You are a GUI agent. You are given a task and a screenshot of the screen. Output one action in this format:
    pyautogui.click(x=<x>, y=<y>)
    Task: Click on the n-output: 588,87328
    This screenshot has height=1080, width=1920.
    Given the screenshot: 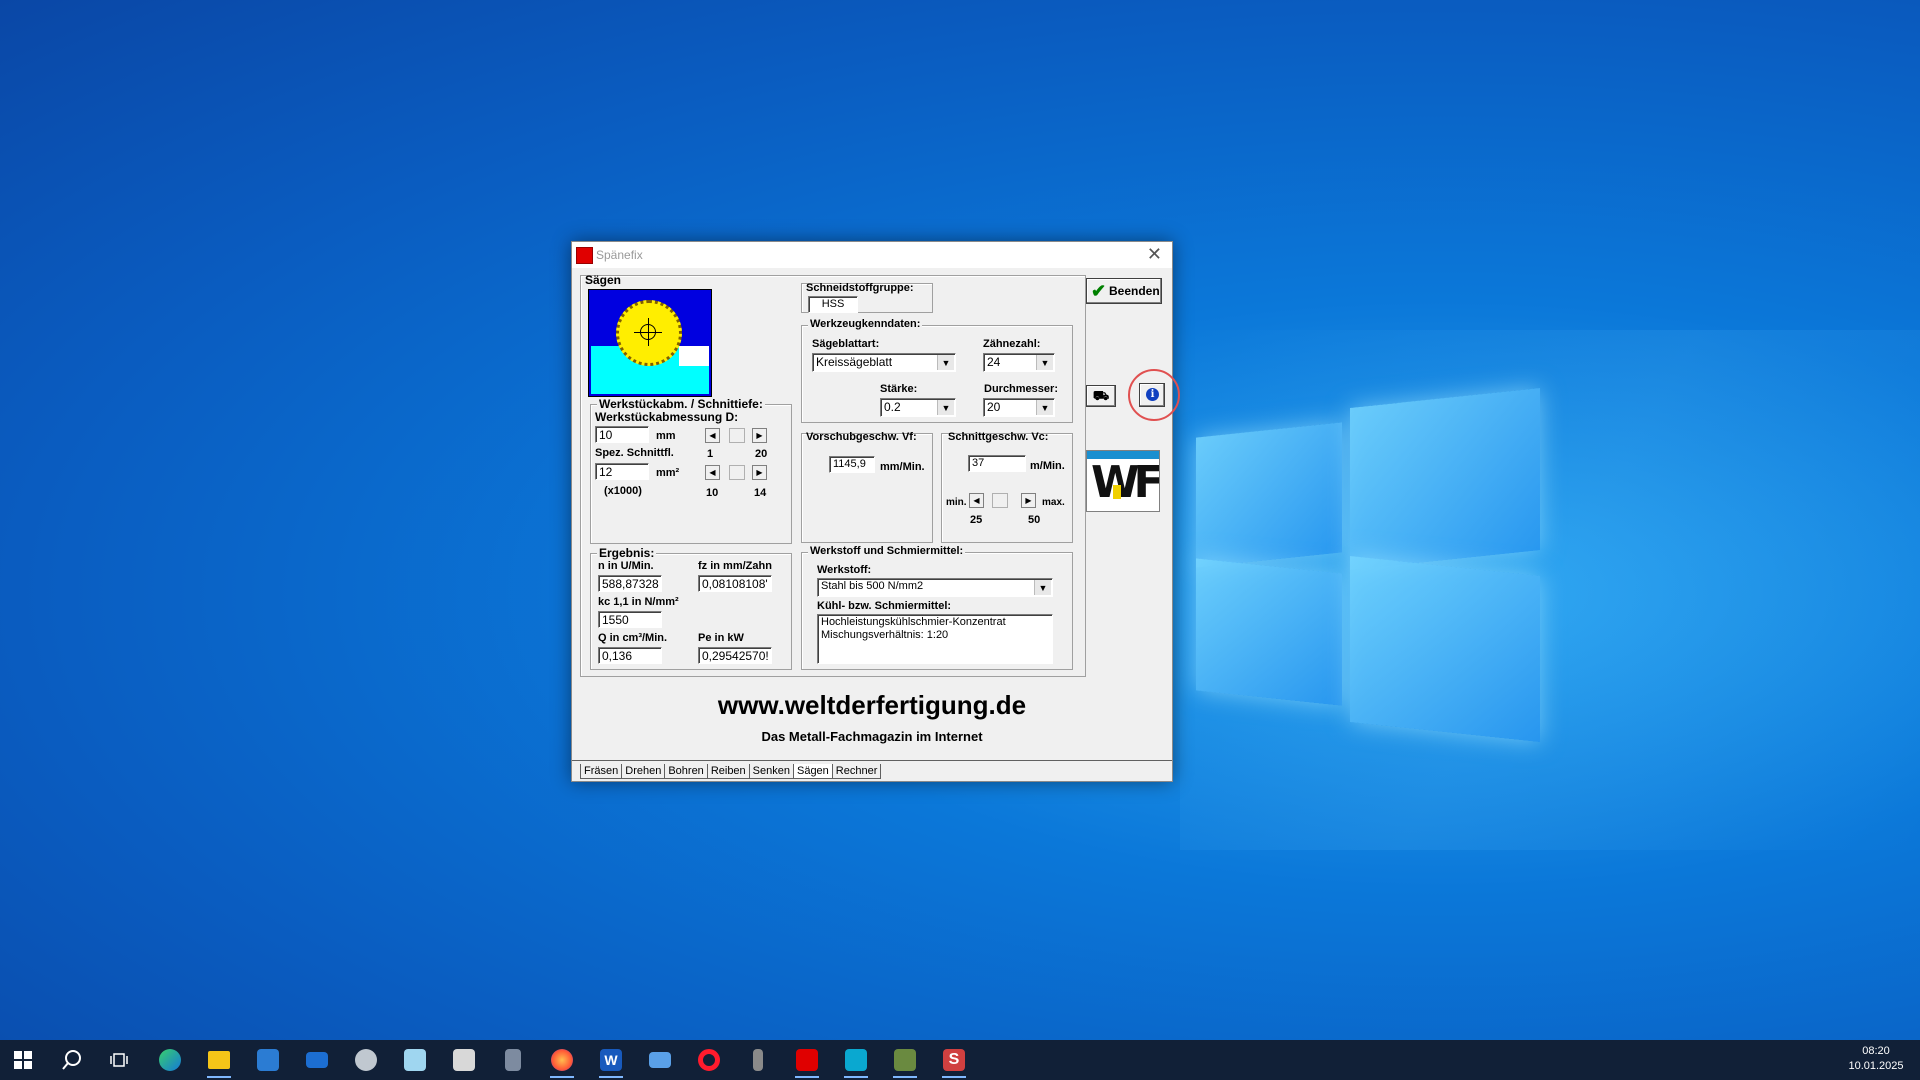 What is the action you would take?
    pyautogui.click(x=630, y=583)
    